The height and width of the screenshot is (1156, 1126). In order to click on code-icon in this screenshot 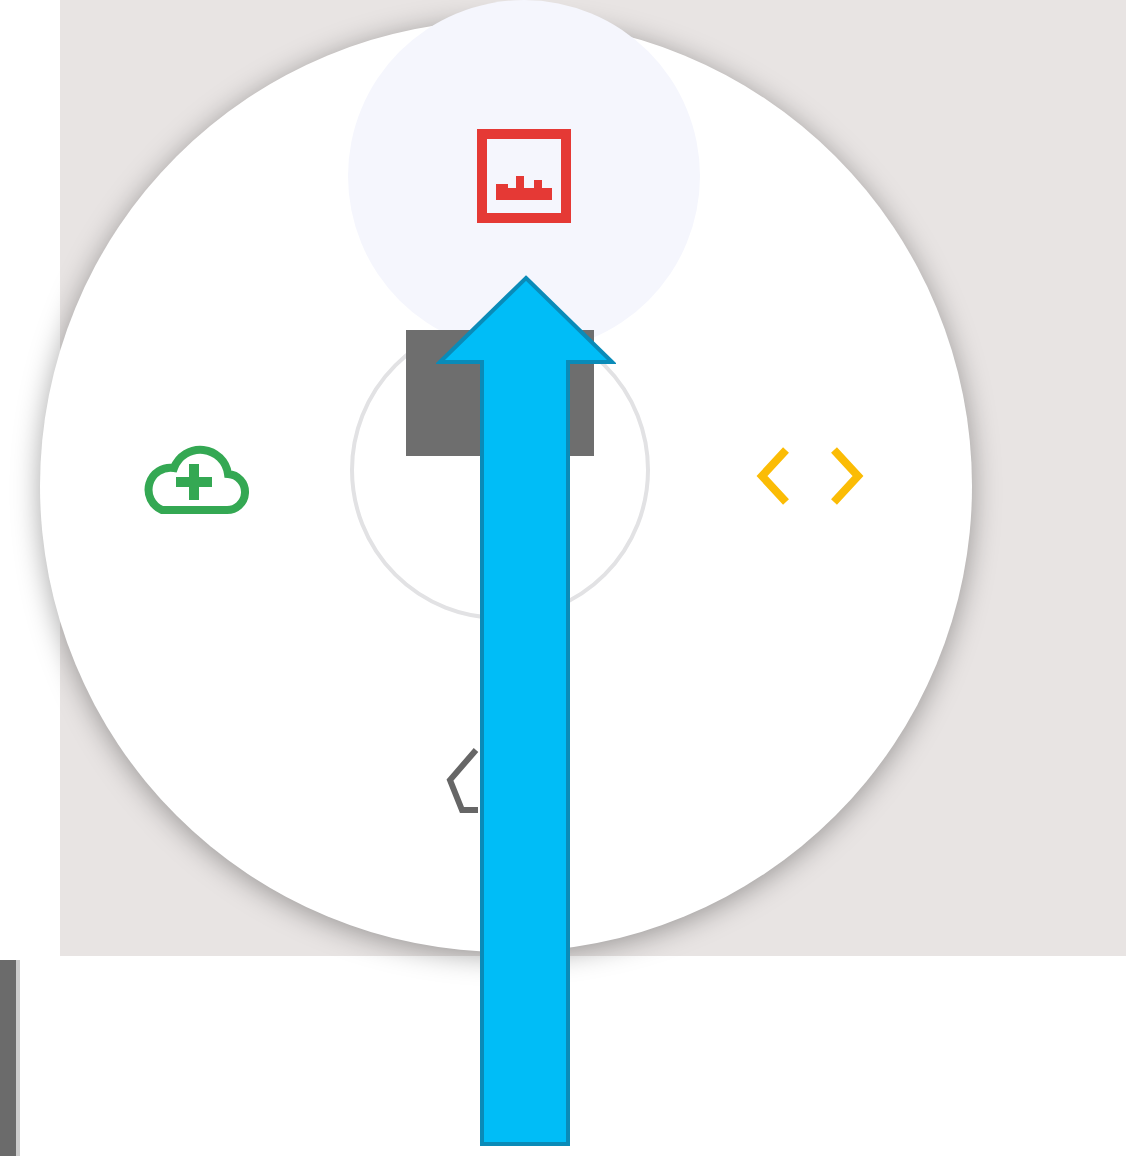, I will do `click(810, 476)`.